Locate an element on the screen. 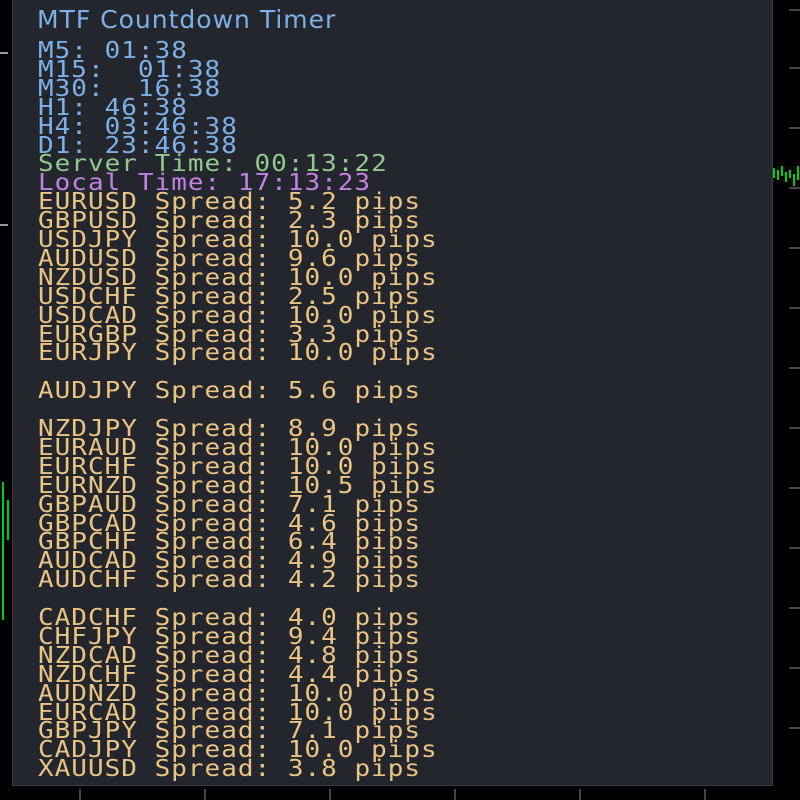 The height and width of the screenshot is (800, 800). spread-value: 5.6 is located at coordinates (312, 391).